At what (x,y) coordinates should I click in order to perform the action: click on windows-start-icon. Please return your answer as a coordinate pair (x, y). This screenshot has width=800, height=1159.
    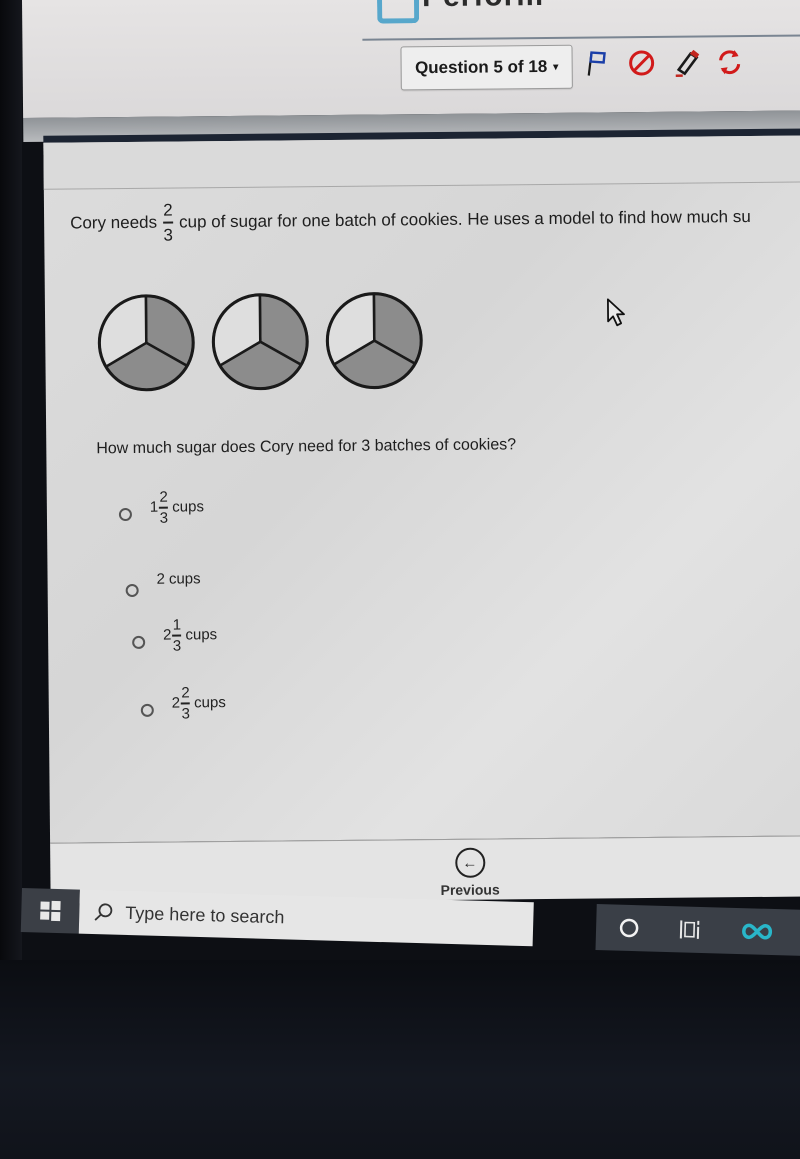
    Looking at the image, I should click on (50, 911).